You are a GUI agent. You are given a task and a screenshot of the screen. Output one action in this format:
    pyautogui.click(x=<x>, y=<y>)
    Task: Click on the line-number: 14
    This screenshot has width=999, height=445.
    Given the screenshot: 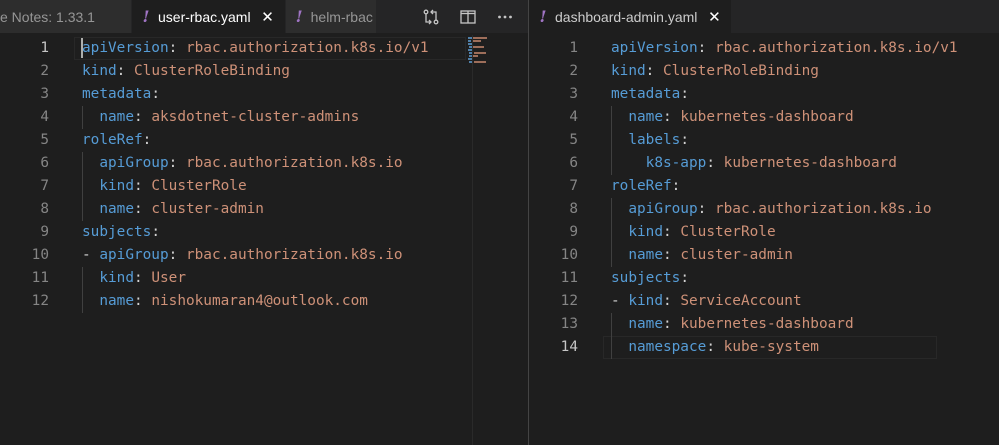 What is the action you would take?
    pyautogui.click(x=569, y=347)
    